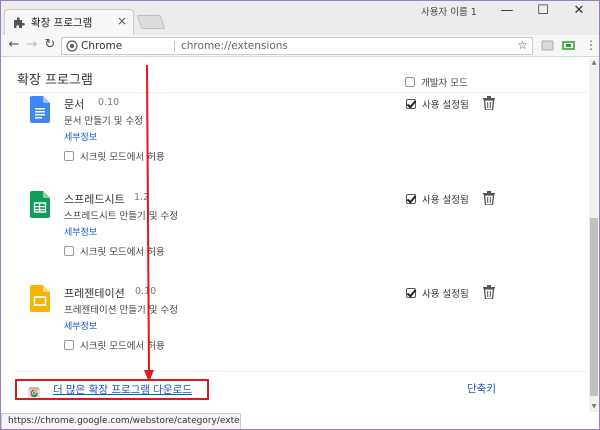 The image size is (600, 430). What do you see at coordinates (142, 197) in the screenshot?
I see `extension-version: 1.2` at bounding box center [142, 197].